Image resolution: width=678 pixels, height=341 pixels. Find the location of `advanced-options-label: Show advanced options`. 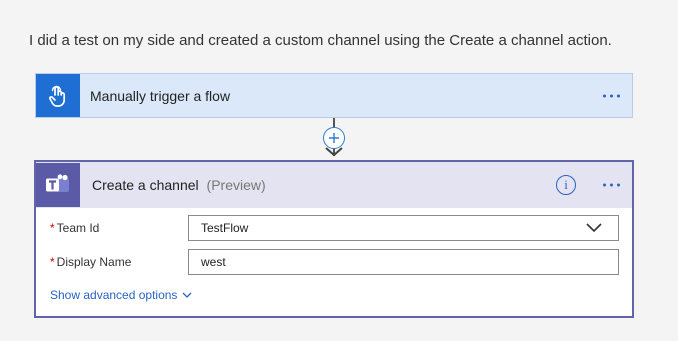

advanced-options-label: Show advanced options is located at coordinates (114, 295).